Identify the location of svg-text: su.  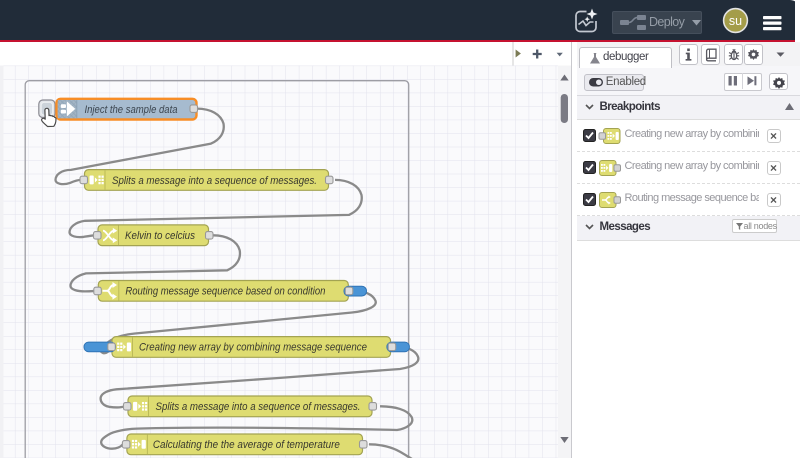
(734, 21).